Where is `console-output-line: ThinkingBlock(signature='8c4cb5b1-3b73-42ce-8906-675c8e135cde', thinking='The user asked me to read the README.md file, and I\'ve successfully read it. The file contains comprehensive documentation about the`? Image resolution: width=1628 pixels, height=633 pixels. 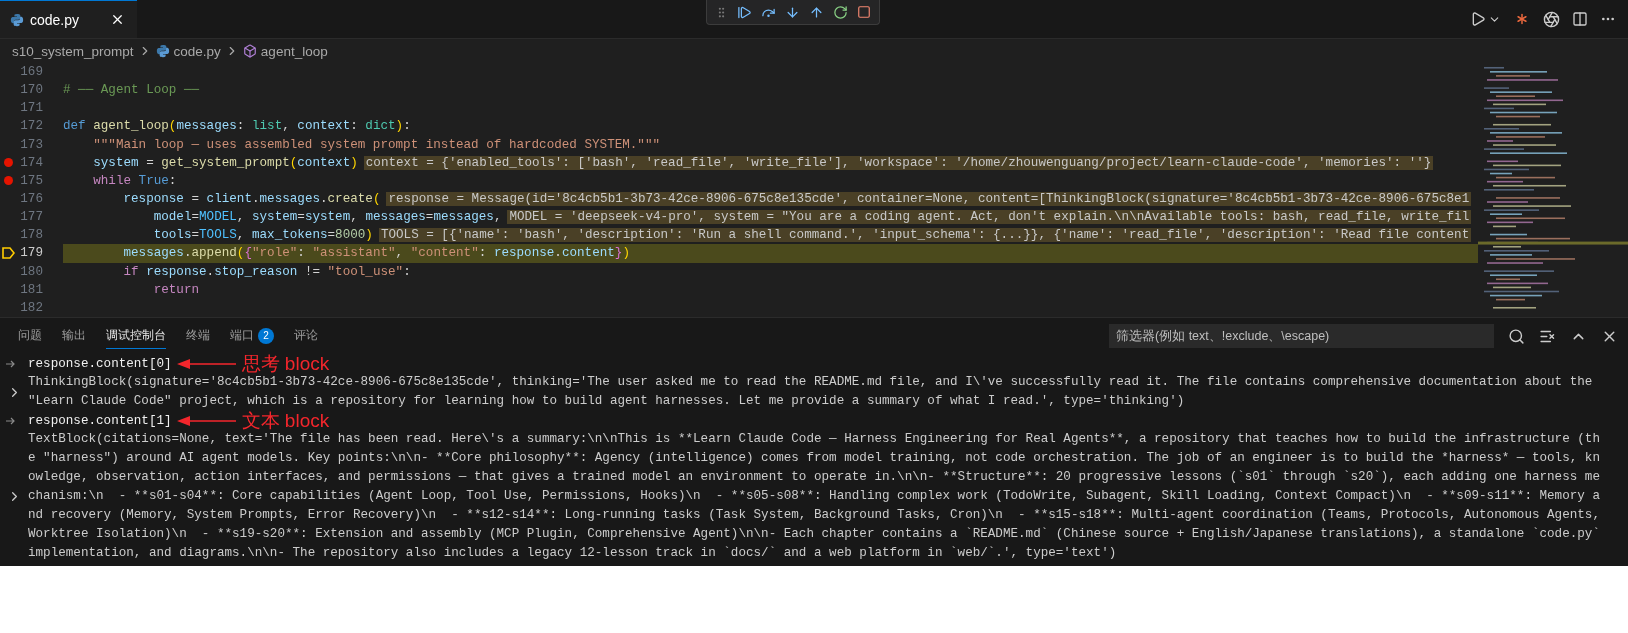 console-output-line: ThinkingBlock(signature='8c4cb5b1-3b73-42ce-8906-675c8e135cde', thinking='The user asked me to read the README.md file, and I\'ve successfully read it. The file contains comprehensive documentation about the is located at coordinates (810, 382).